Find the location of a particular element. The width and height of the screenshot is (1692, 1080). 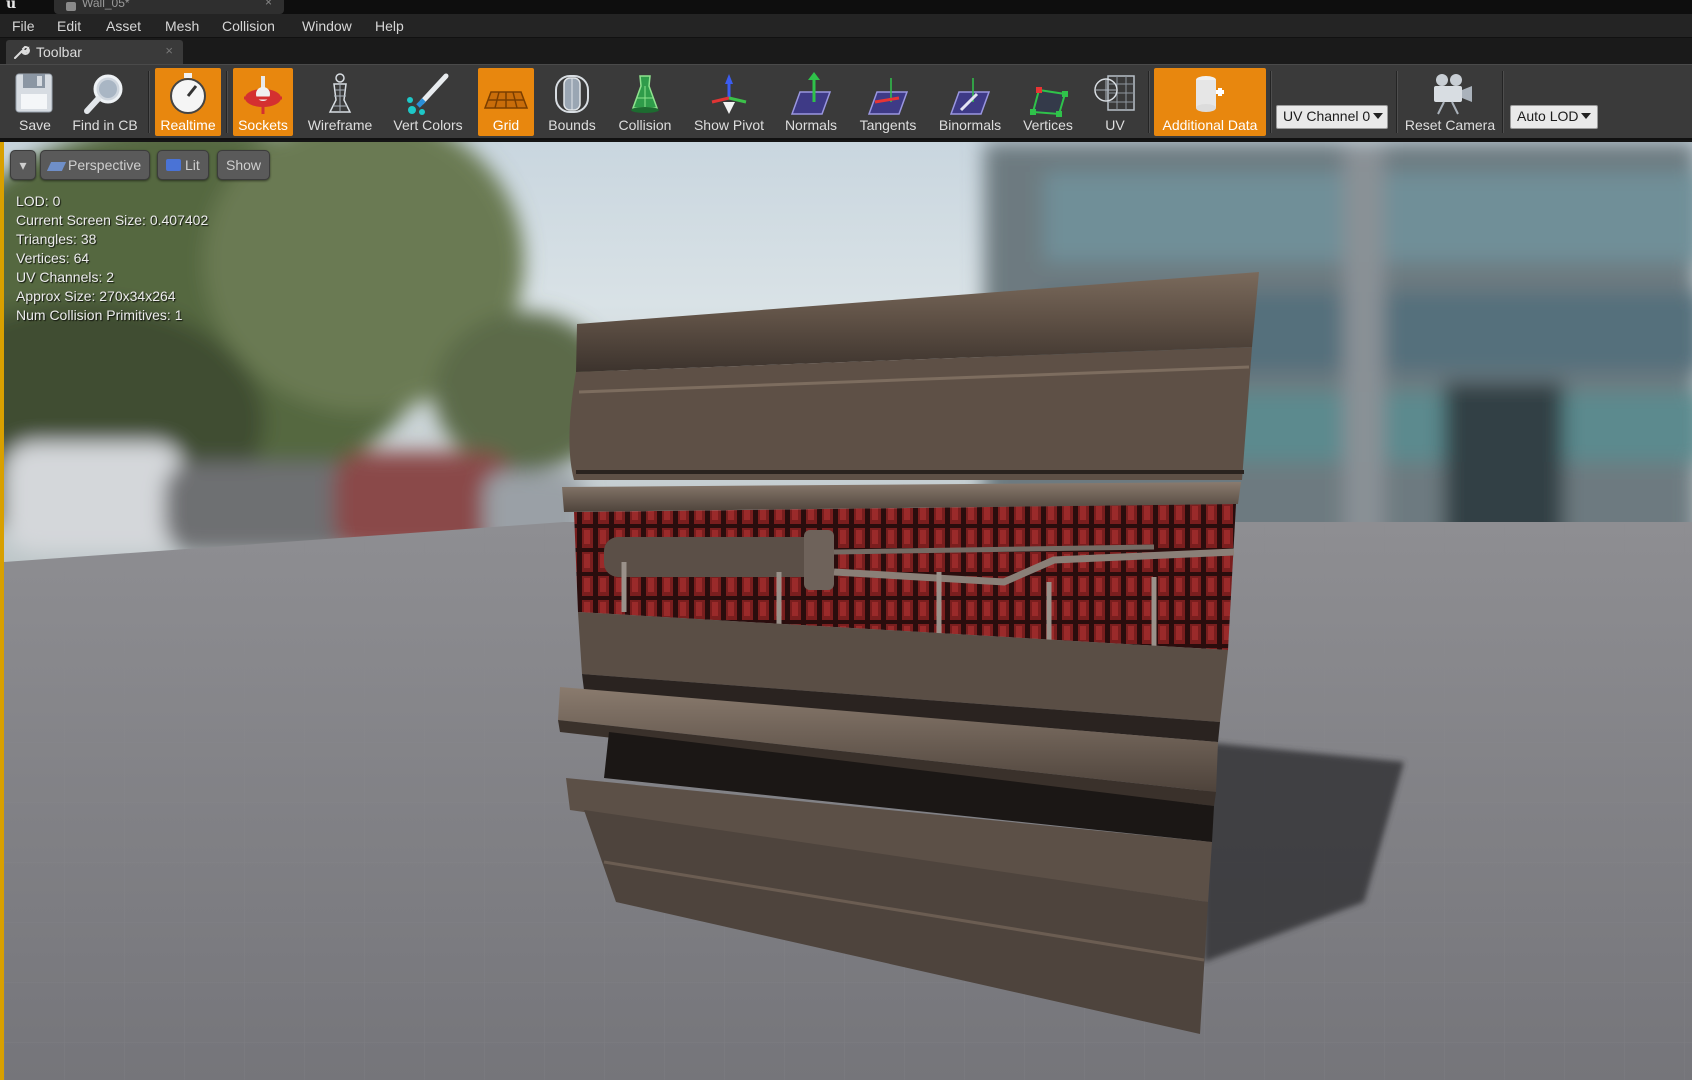

sockets-label: Sockets is located at coordinates (263, 125).